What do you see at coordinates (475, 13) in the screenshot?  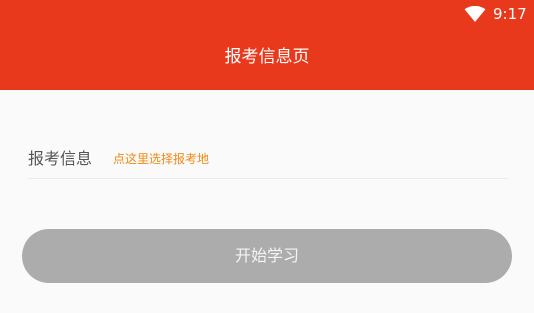 I see `wifi-icon` at bounding box center [475, 13].